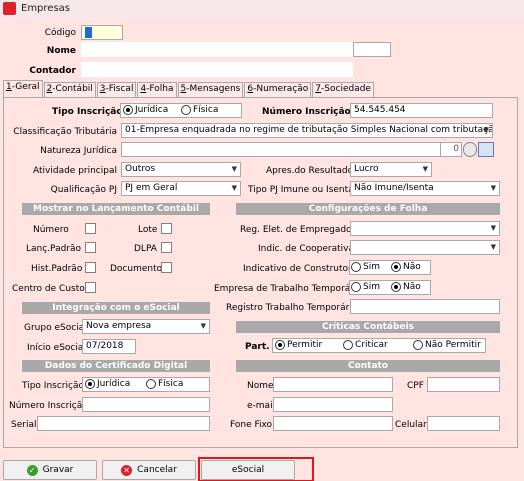 The width and height of the screenshot is (524, 481). What do you see at coordinates (116, 209) in the screenshot?
I see `mostrar-section-title: Mostrar no Lançamento Contábil` at bounding box center [116, 209].